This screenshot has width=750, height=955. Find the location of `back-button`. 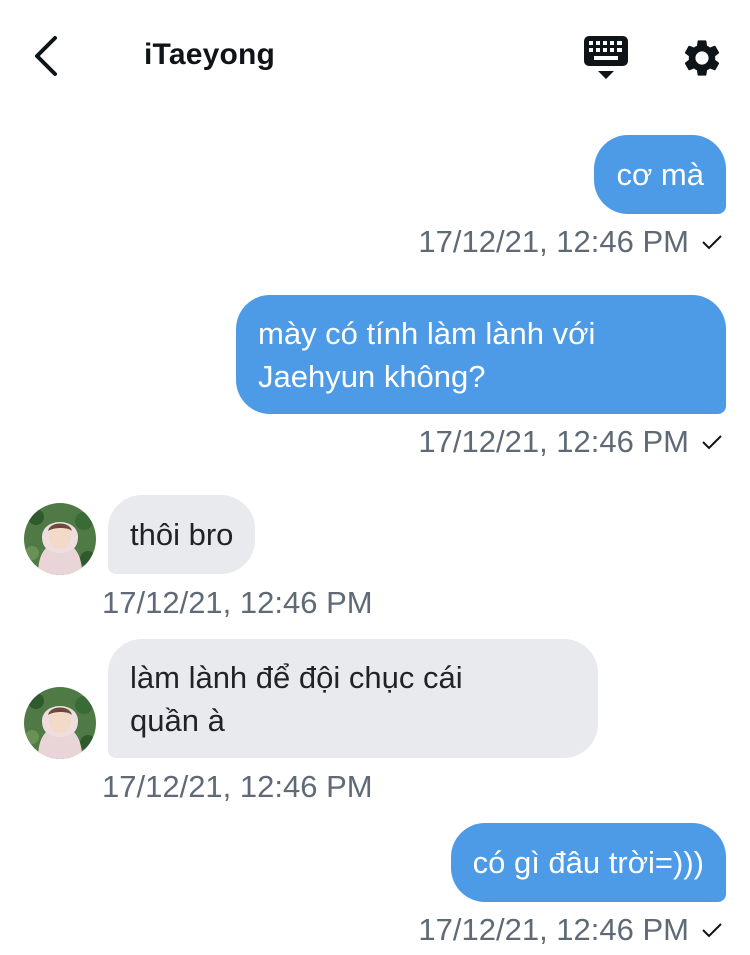

back-button is located at coordinates (46, 56).